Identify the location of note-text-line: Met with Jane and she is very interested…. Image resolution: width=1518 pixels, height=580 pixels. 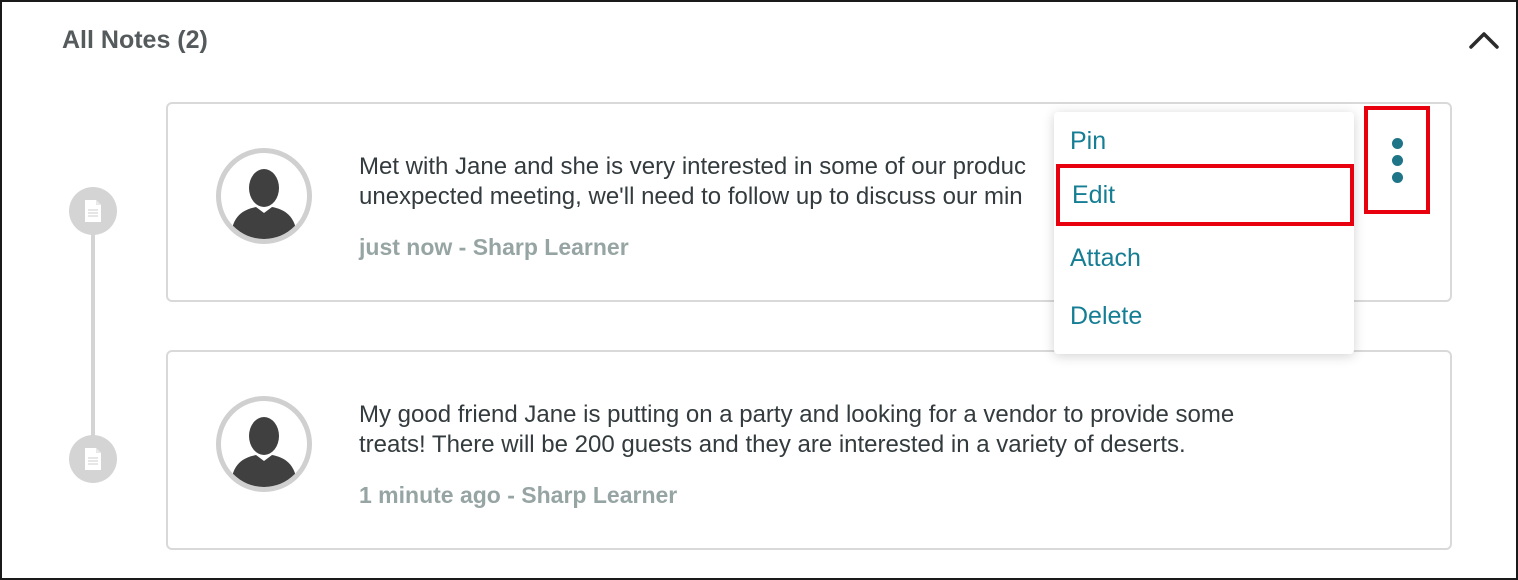
(693, 166).